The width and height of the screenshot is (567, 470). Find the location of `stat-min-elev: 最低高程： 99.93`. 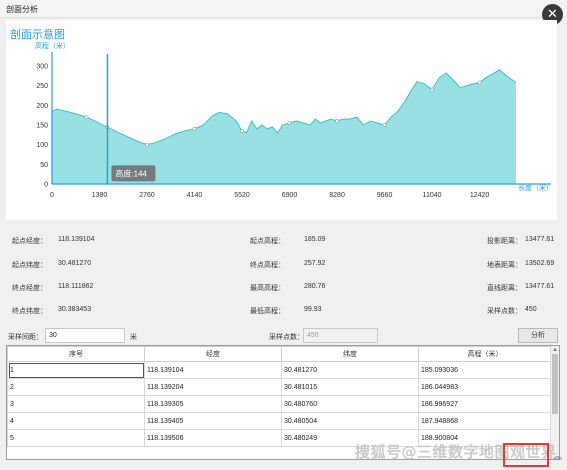

stat-min-elev: 最低高程： 99.93 is located at coordinates (286, 311).